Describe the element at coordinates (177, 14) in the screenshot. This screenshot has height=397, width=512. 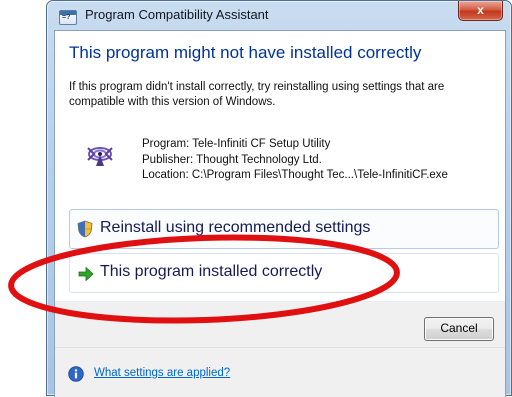
I see `window-title: Program Compatibility Assistant` at that location.